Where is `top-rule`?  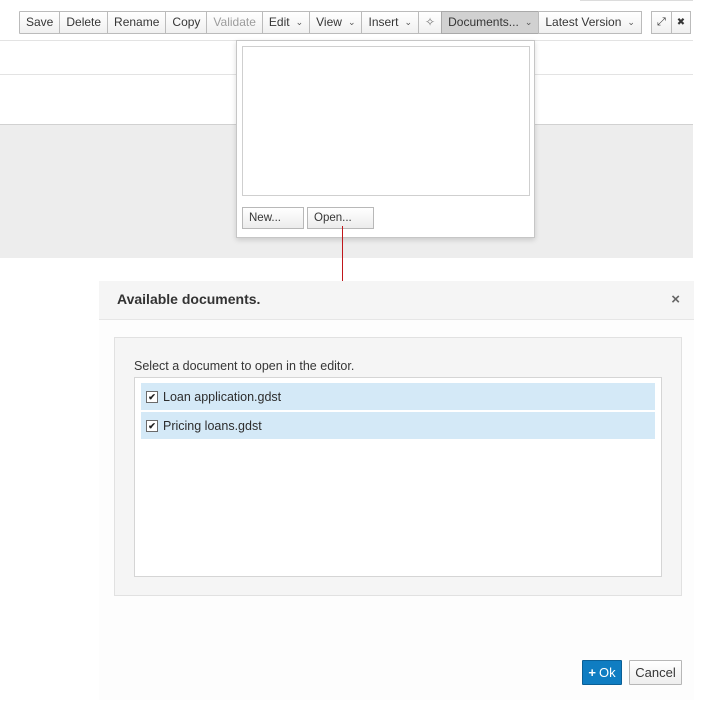
top-rule is located at coordinates (636, 0).